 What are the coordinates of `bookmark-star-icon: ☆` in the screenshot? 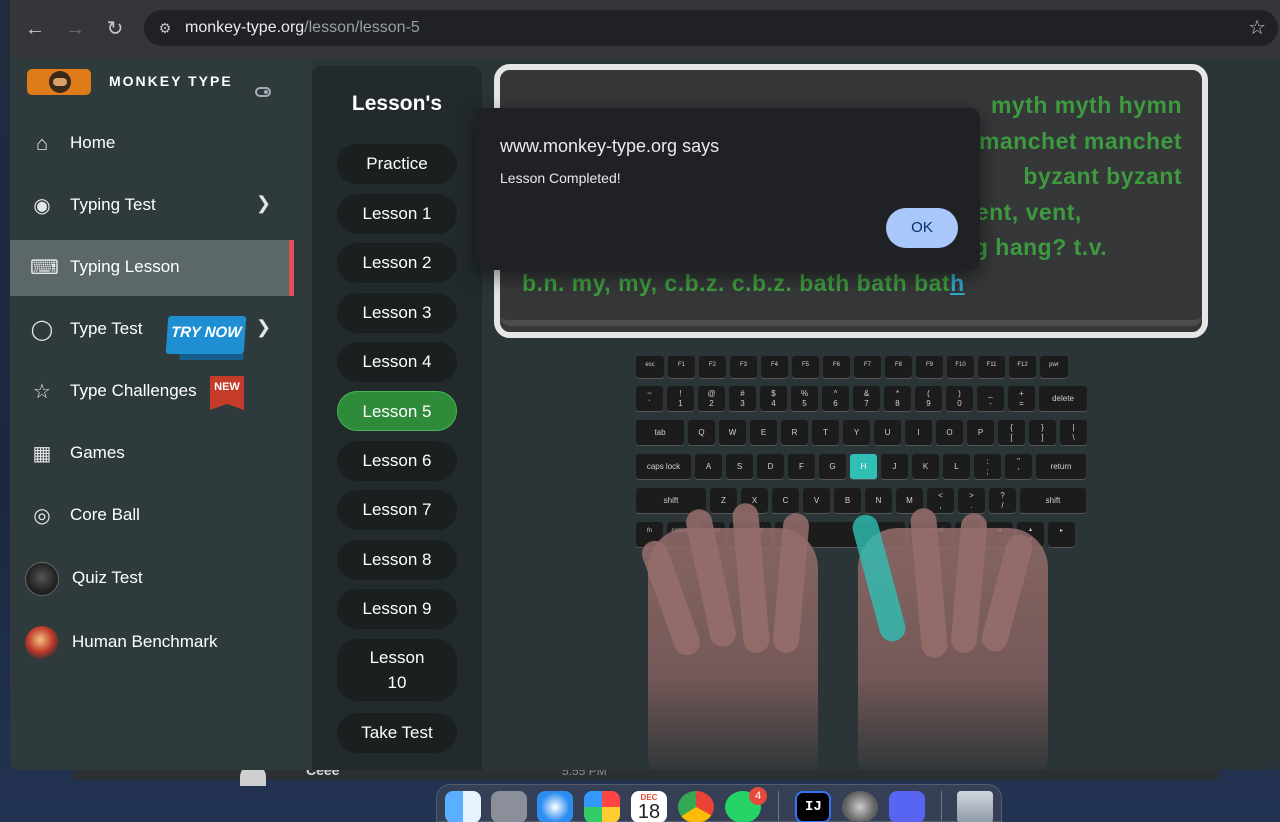 It's located at (1257, 27).